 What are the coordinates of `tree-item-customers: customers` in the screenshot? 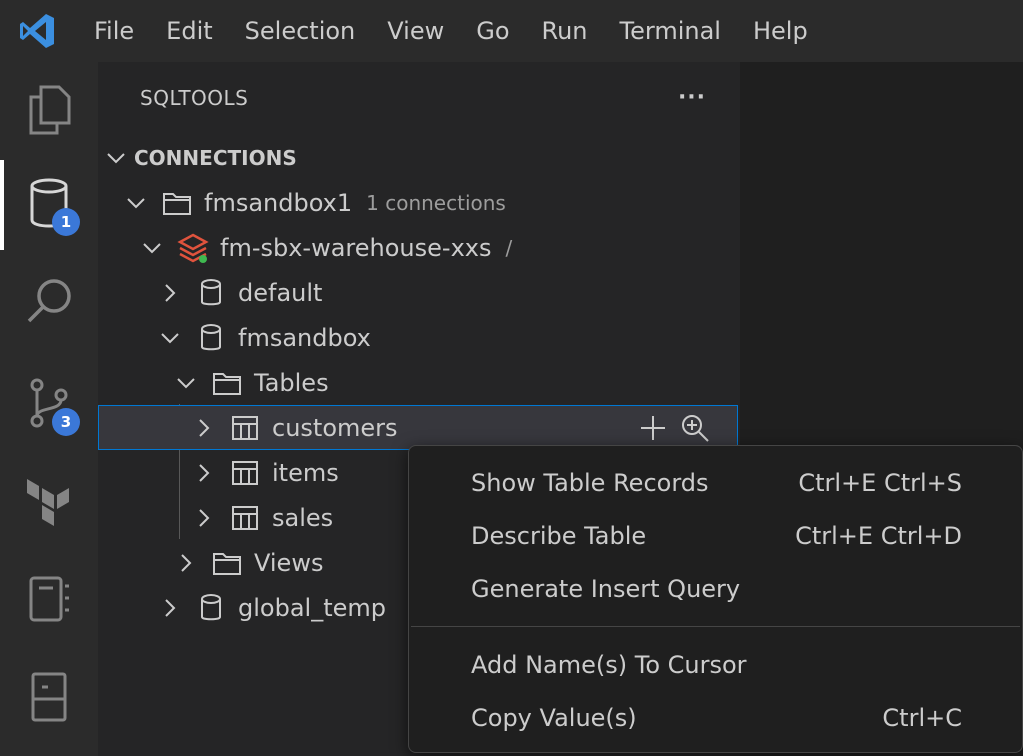 It's located at (418, 427).